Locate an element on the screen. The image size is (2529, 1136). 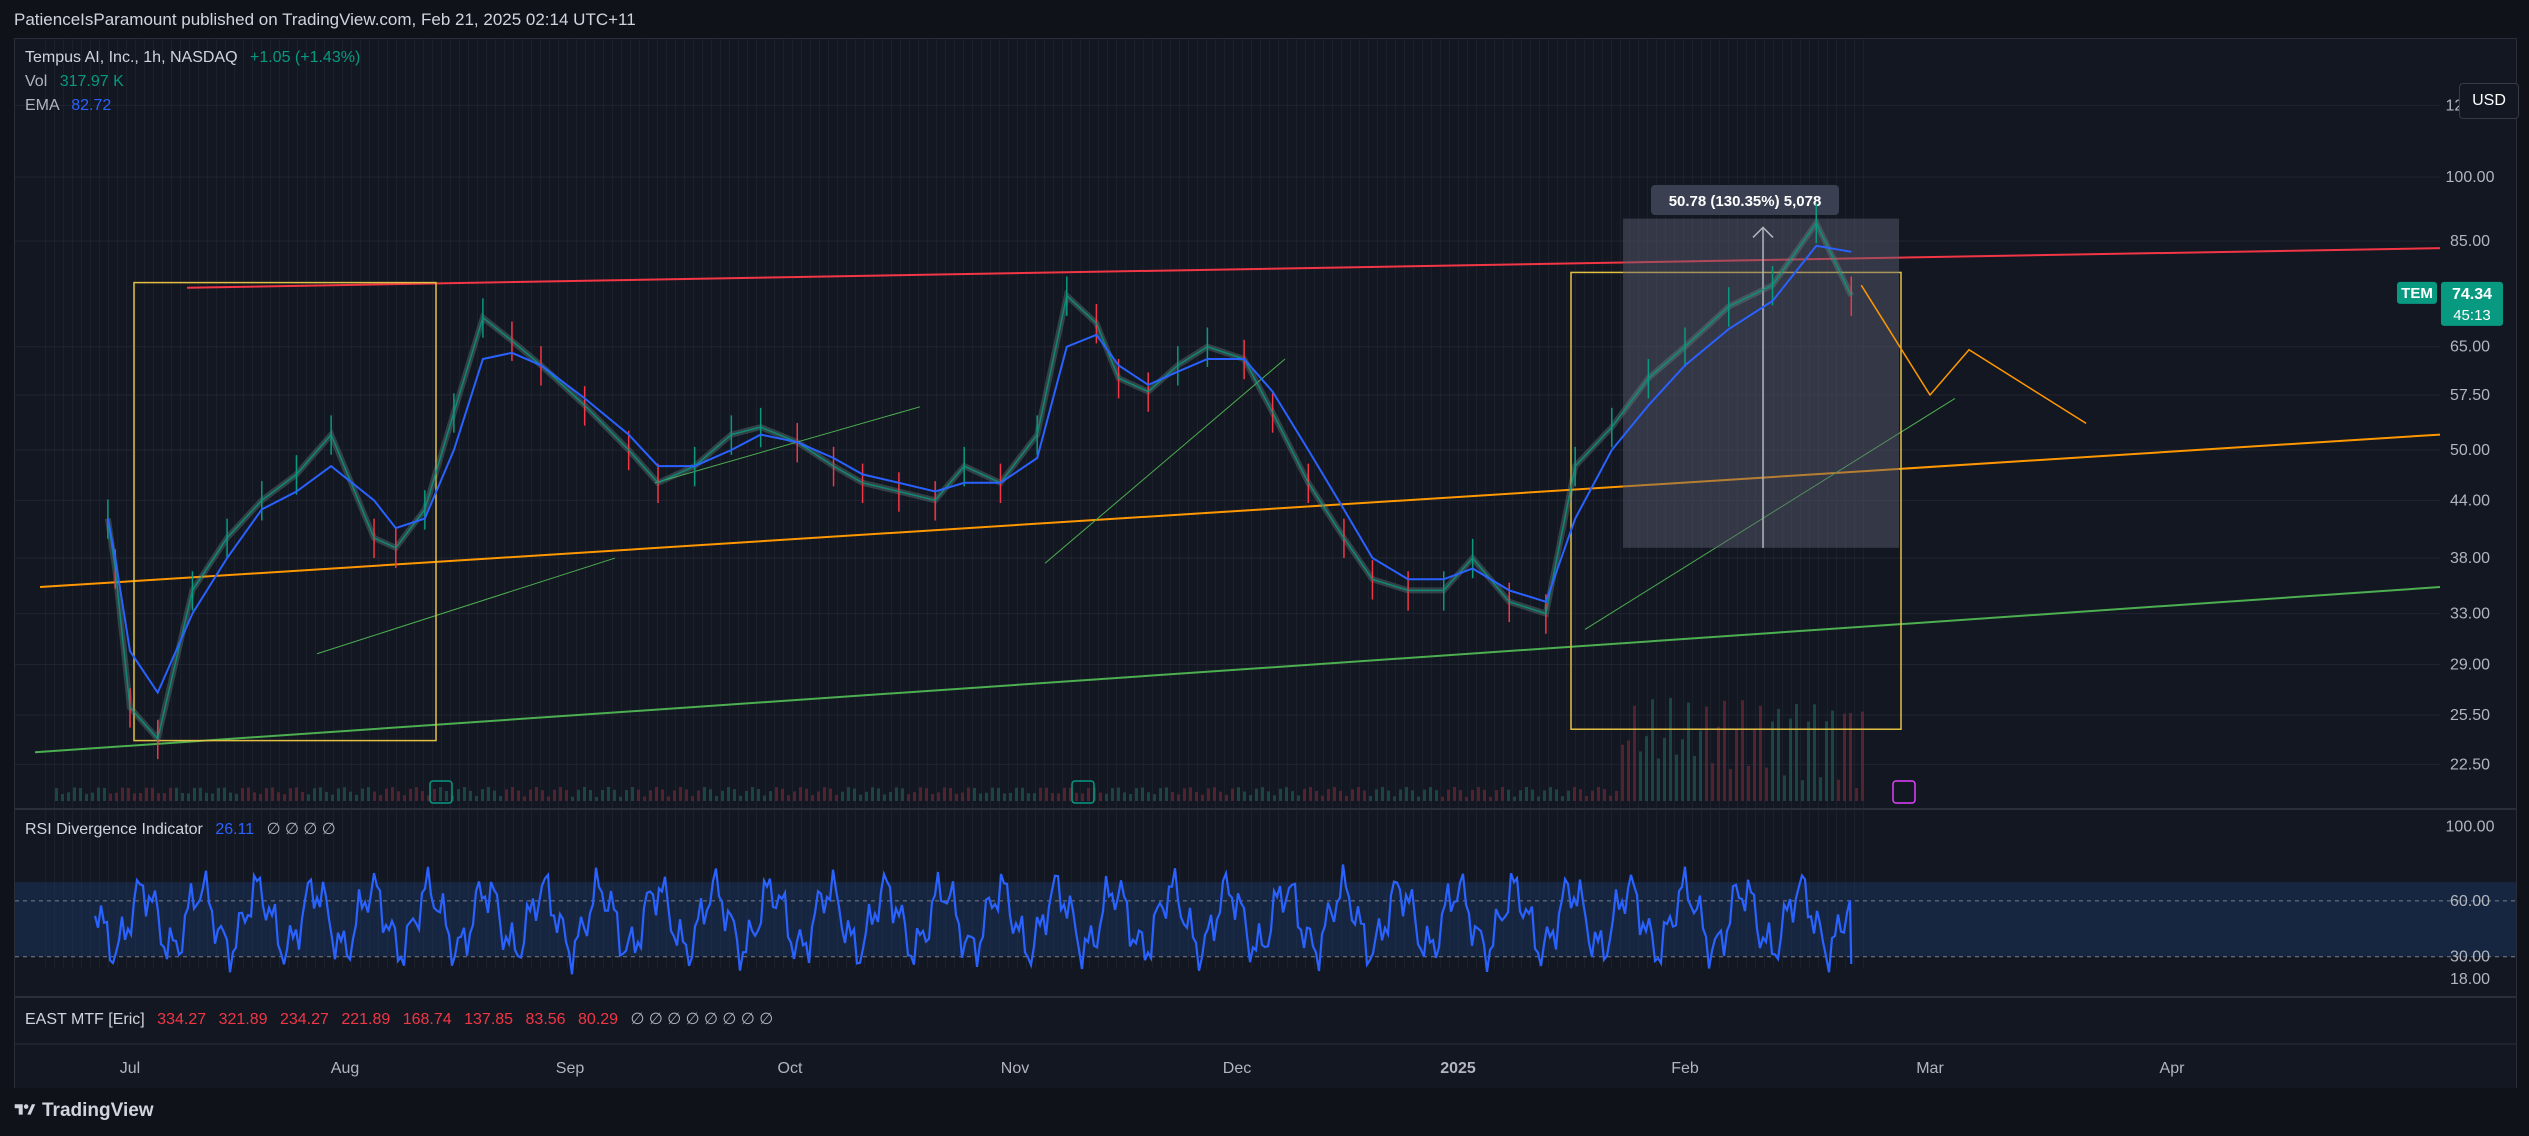
orange-trendline is located at coordinates (1240, 511).